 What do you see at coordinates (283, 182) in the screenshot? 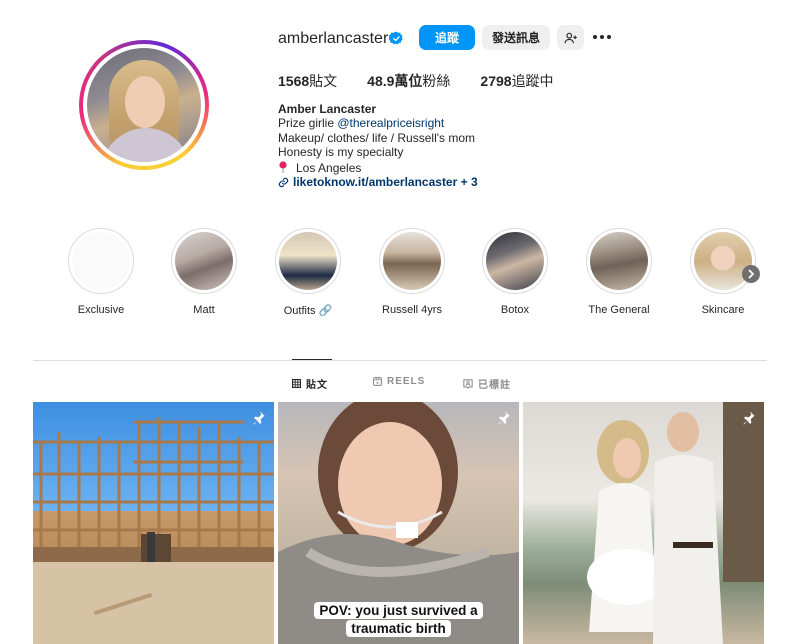
I see `link-icon` at bounding box center [283, 182].